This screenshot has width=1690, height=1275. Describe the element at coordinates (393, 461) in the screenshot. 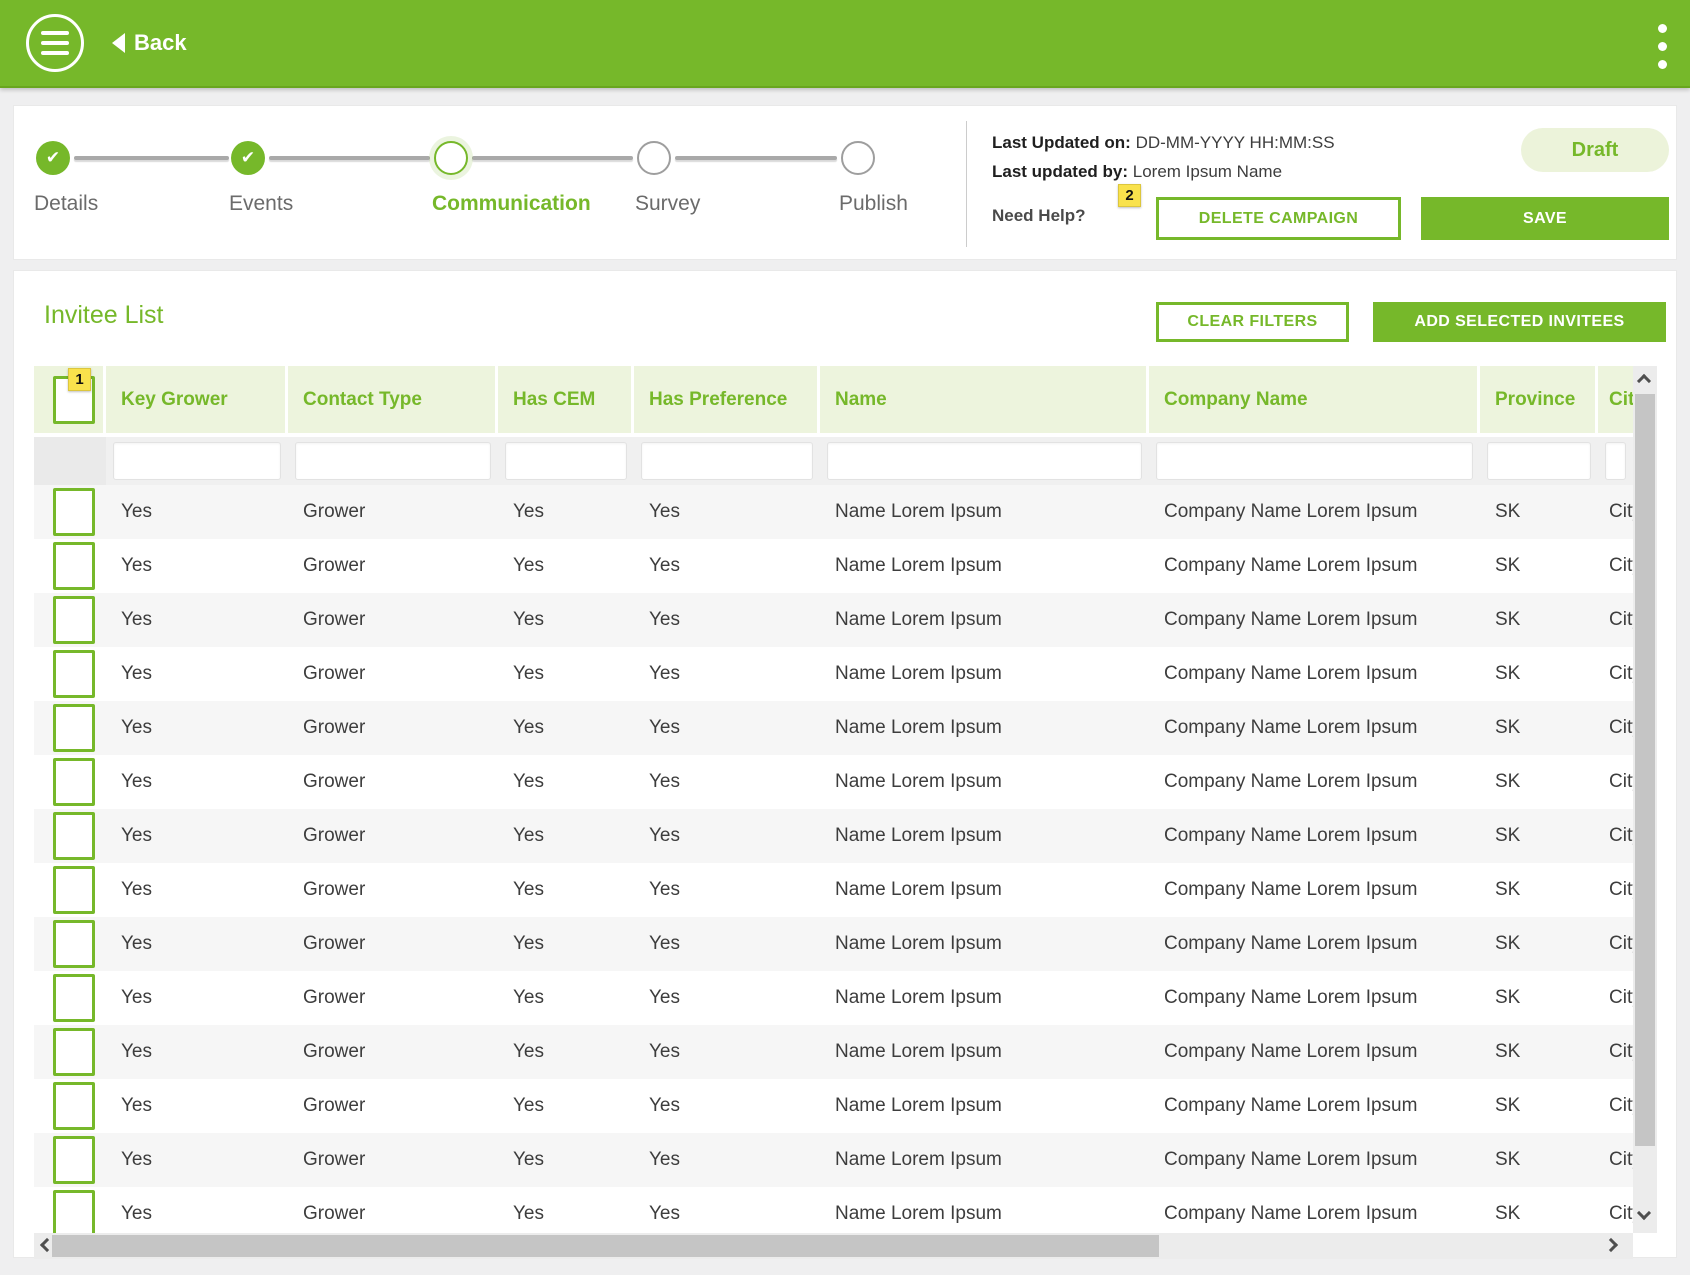

I see `filter-input-contact-type` at that location.